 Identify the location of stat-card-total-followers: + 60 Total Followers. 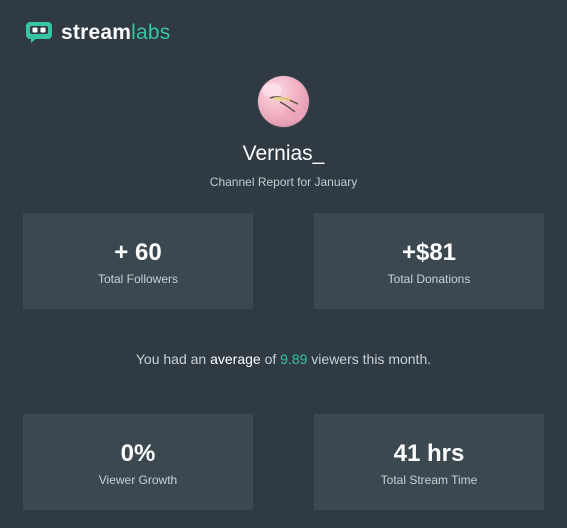
(138, 261).